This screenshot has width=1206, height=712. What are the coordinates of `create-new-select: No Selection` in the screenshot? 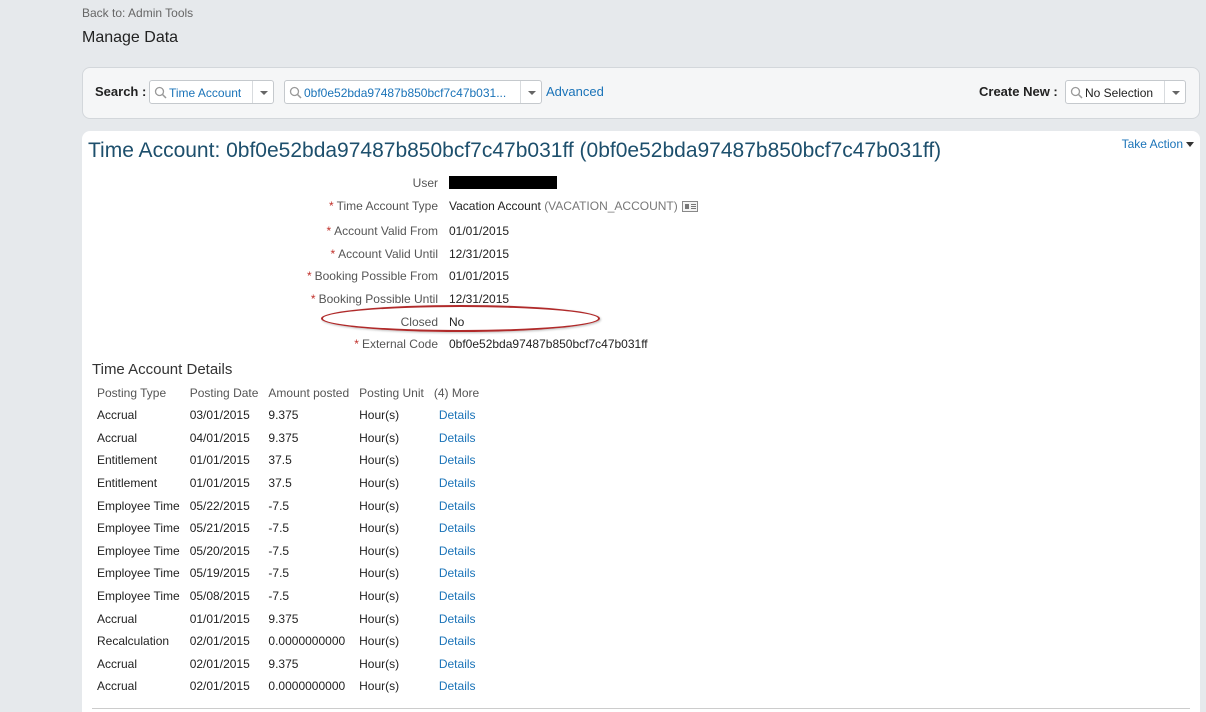 It's located at (1125, 92).